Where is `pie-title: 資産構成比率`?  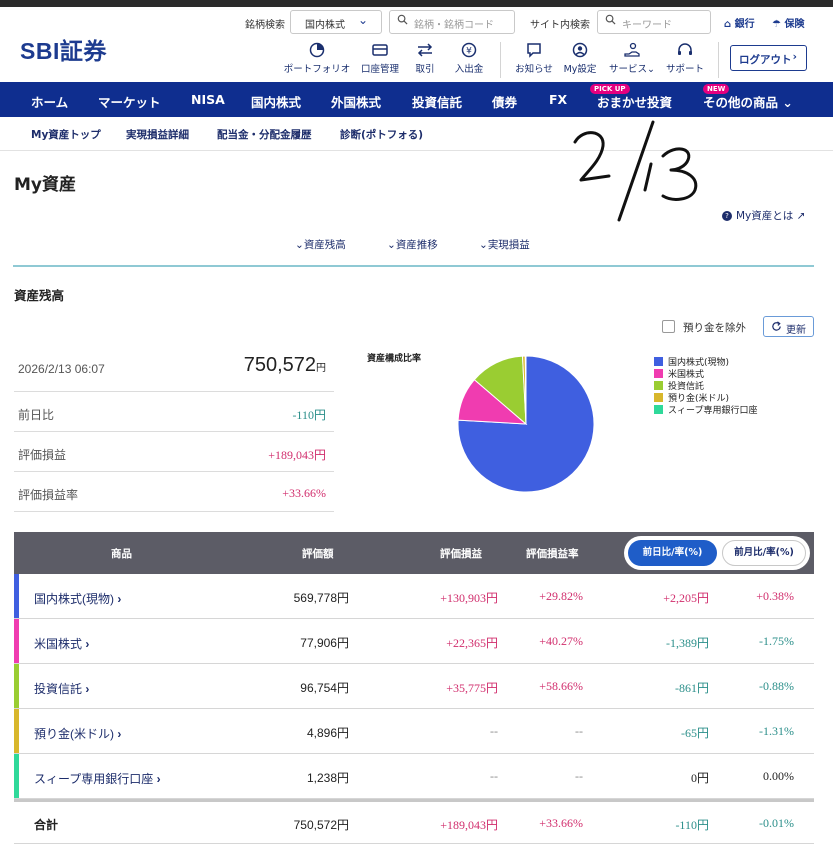
pie-title: 資産構成比率 is located at coordinates (394, 359).